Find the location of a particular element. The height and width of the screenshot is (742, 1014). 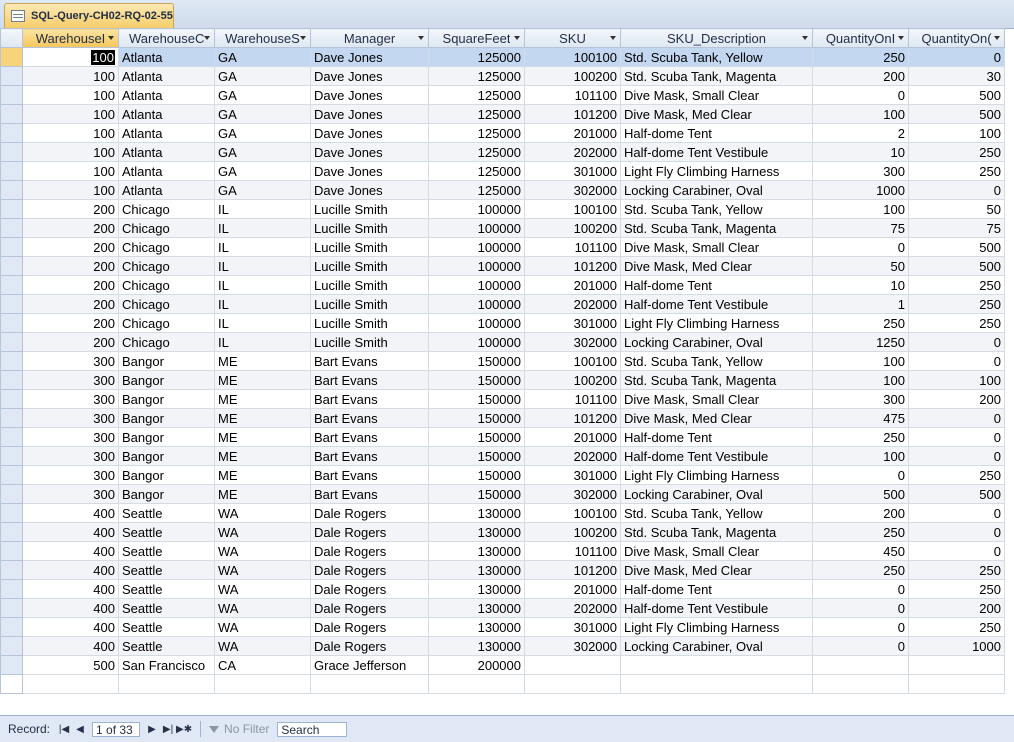

table-cell: 100100 is located at coordinates (572, 57).